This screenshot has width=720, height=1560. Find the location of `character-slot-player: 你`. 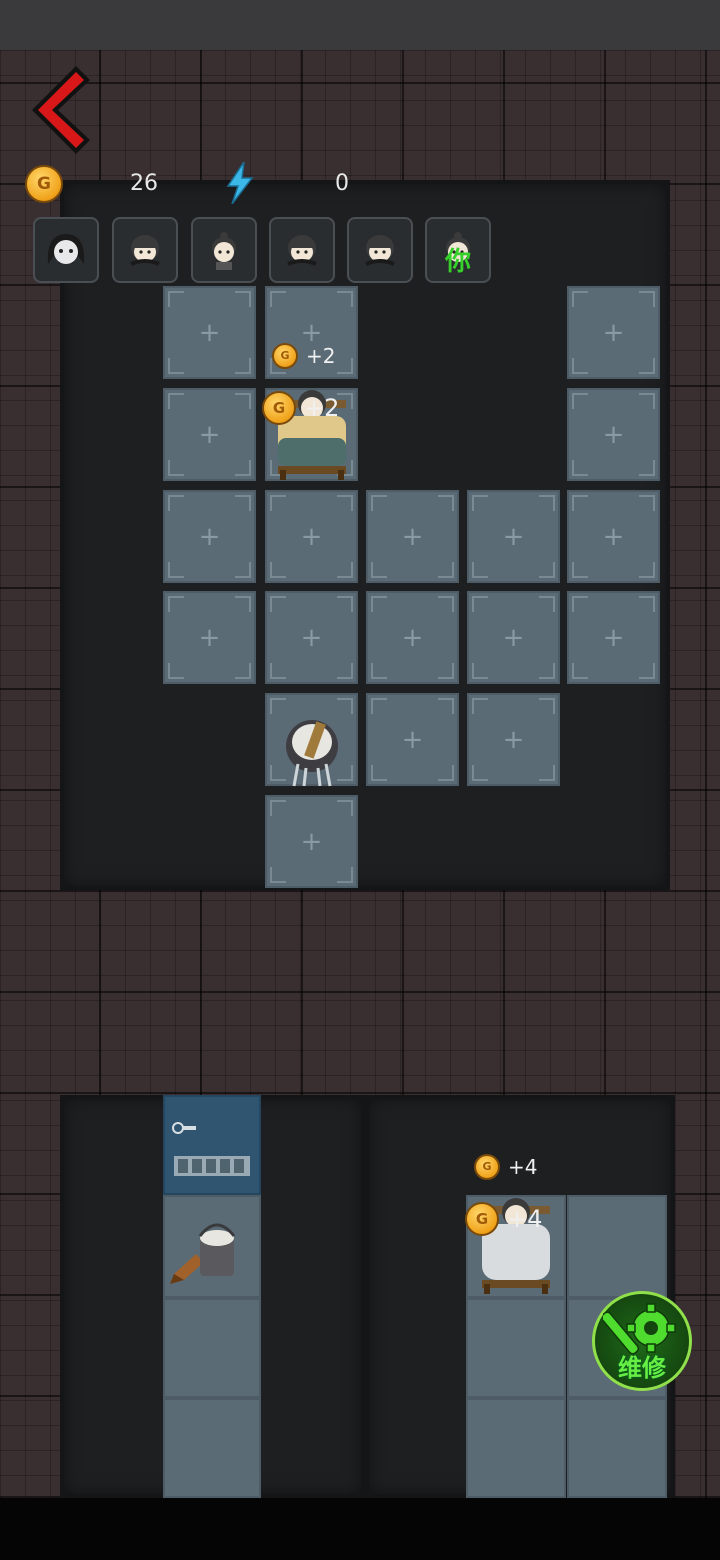

character-slot-player: 你 is located at coordinates (458, 250).